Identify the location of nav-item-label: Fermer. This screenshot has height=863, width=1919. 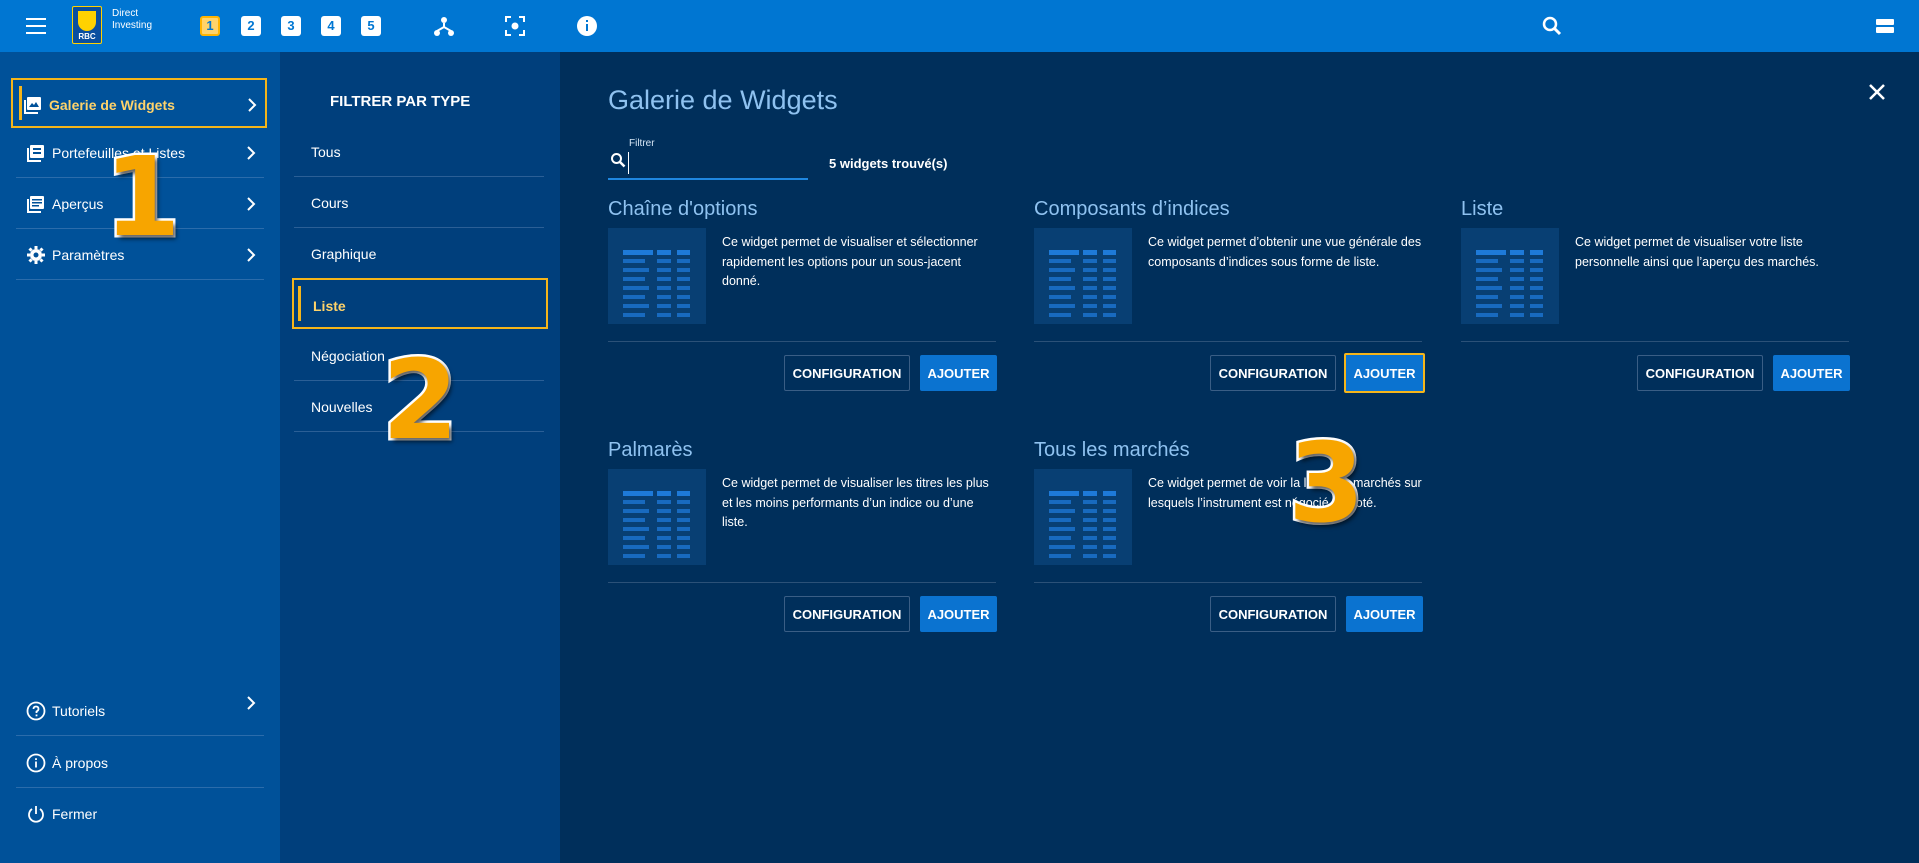
(75, 814).